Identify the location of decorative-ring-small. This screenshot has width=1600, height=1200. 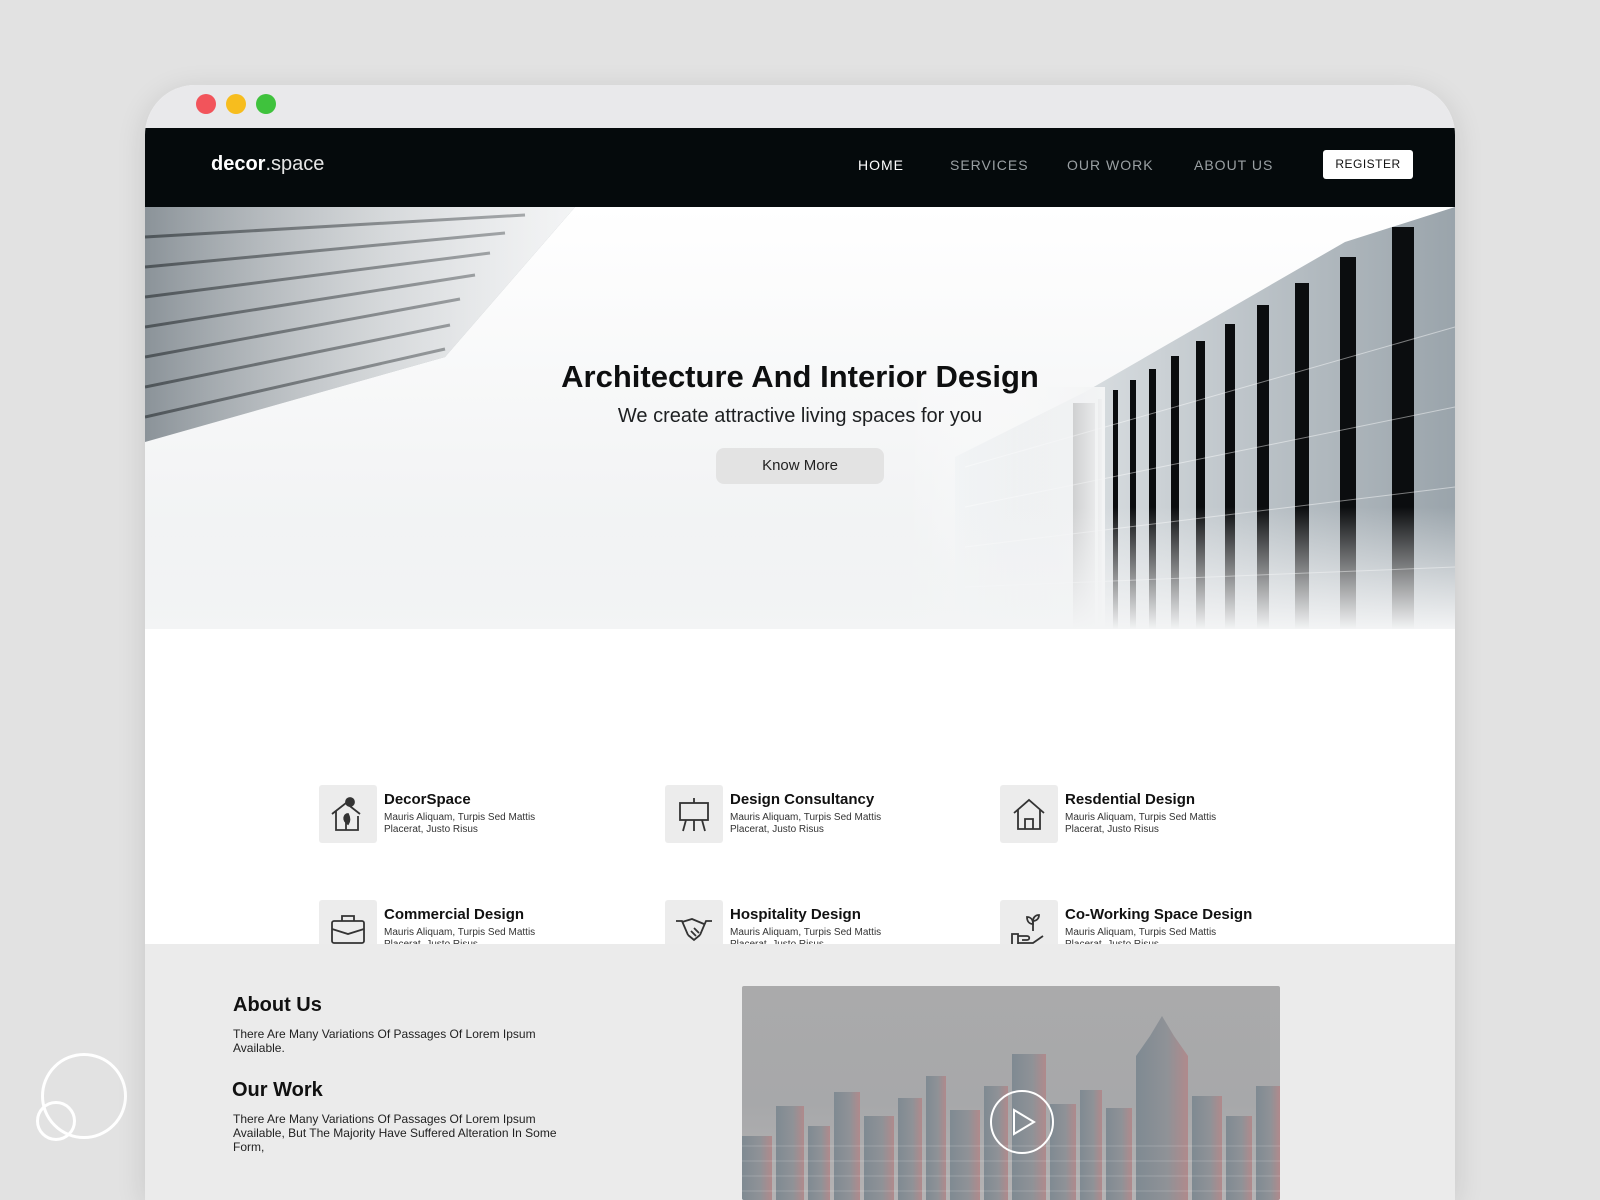
(56, 1121).